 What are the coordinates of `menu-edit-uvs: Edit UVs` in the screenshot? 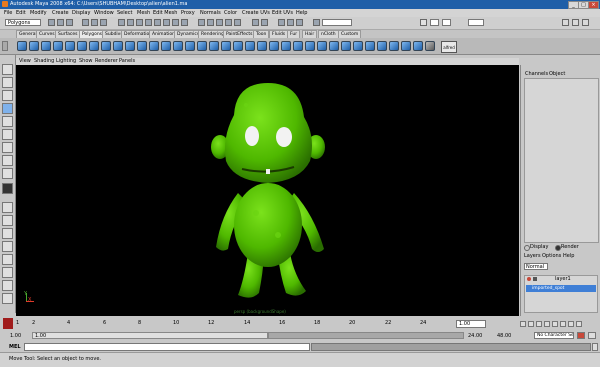 It's located at (282, 13).